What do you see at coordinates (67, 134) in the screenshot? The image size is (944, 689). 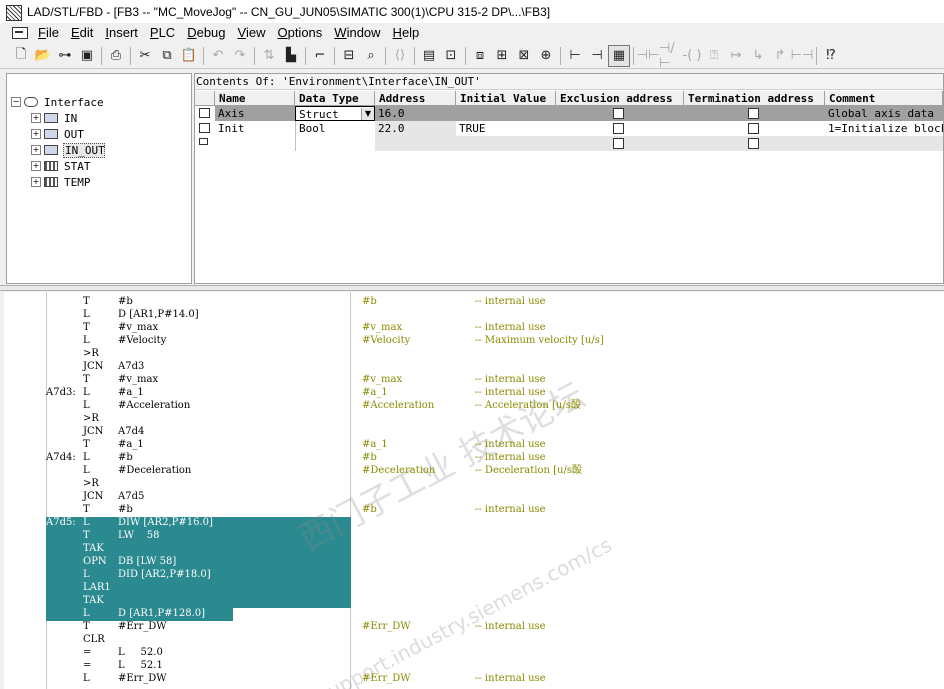 I see `tree-item-out: + OUT` at bounding box center [67, 134].